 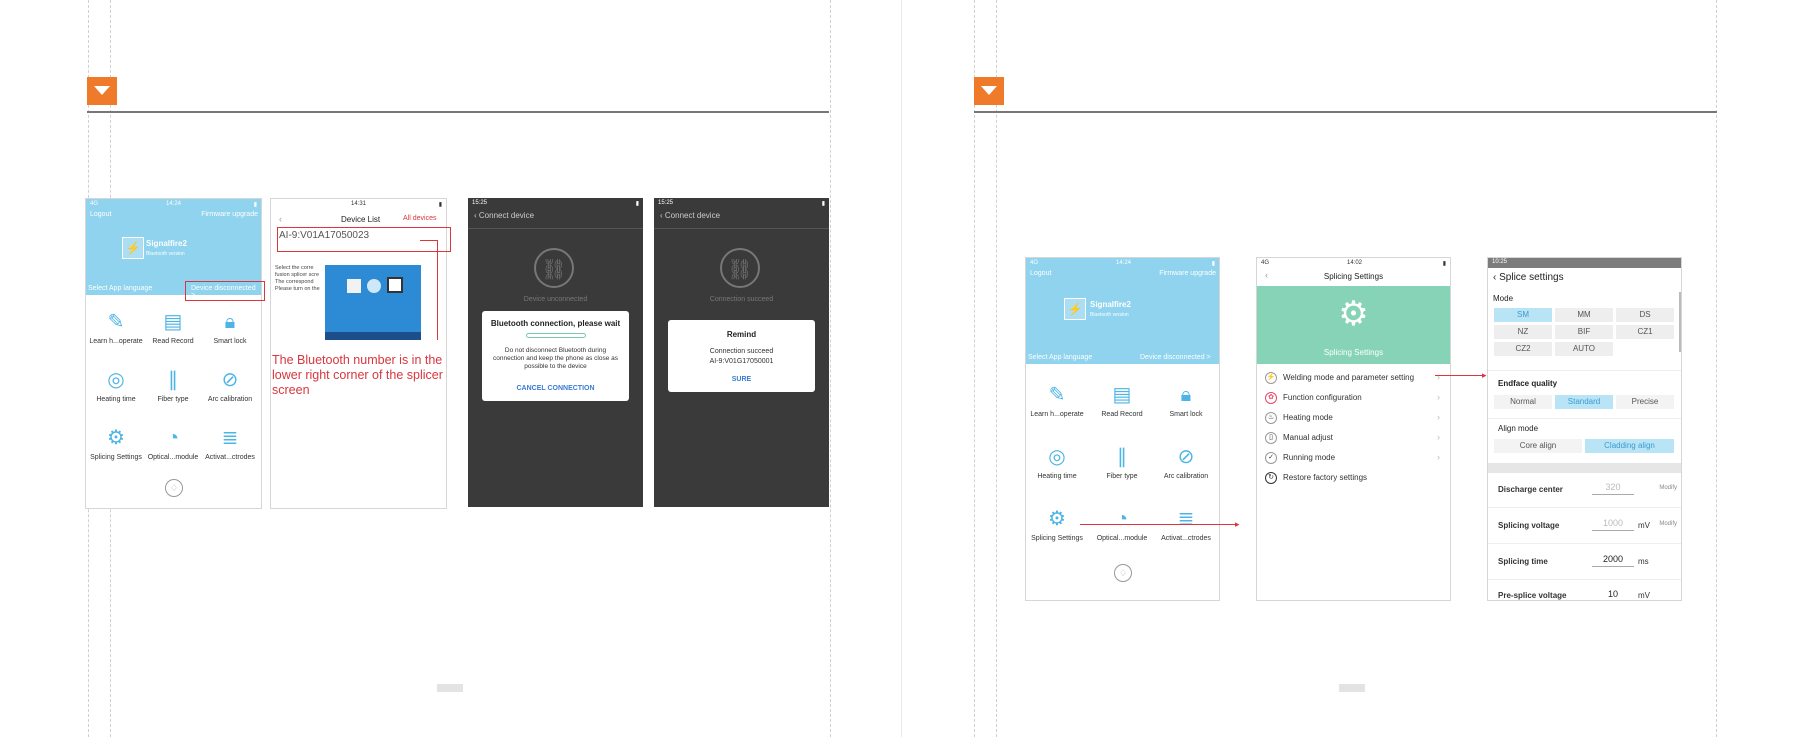 I want to click on align-label: Align mode, so click(x=1518, y=428).